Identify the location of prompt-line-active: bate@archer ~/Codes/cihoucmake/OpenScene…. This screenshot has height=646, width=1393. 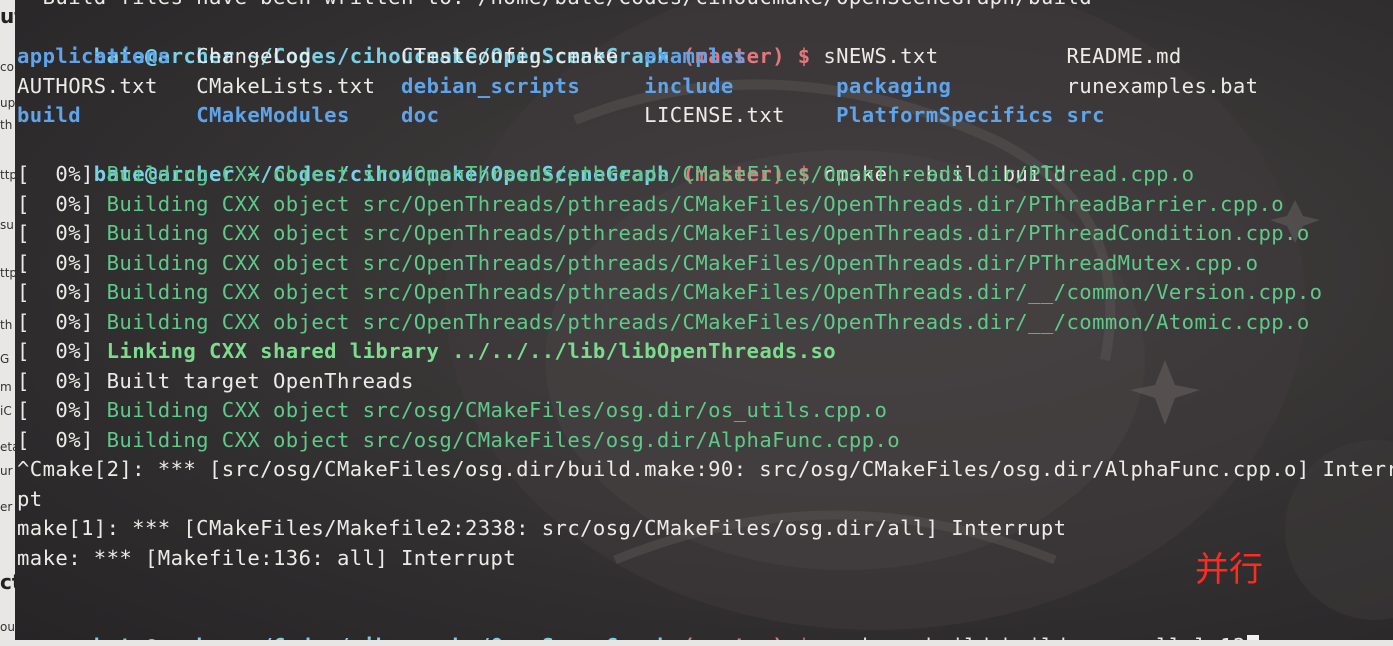
(705, 624).